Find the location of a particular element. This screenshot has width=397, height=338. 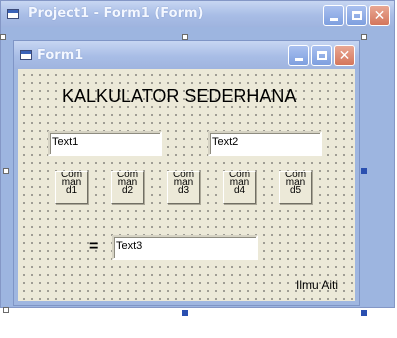

equals-label: = is located at coordinates (93, 247).